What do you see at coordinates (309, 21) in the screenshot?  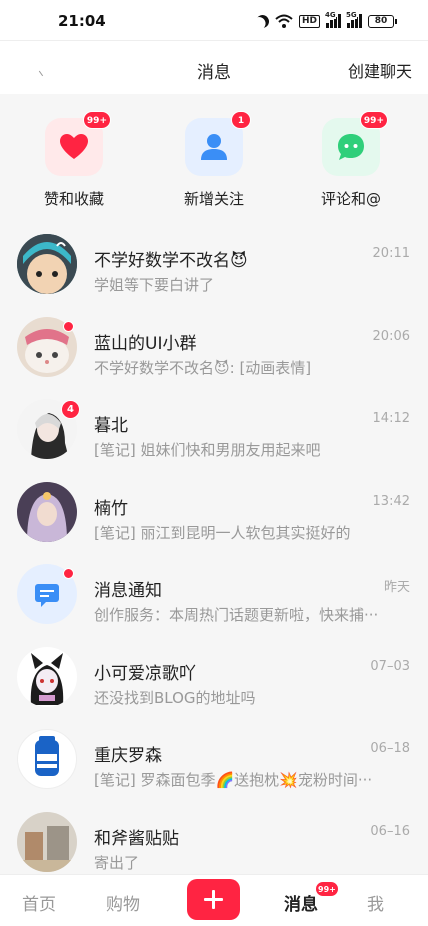 I see `hd-indicator: HD` at bounding box center [309, 21].